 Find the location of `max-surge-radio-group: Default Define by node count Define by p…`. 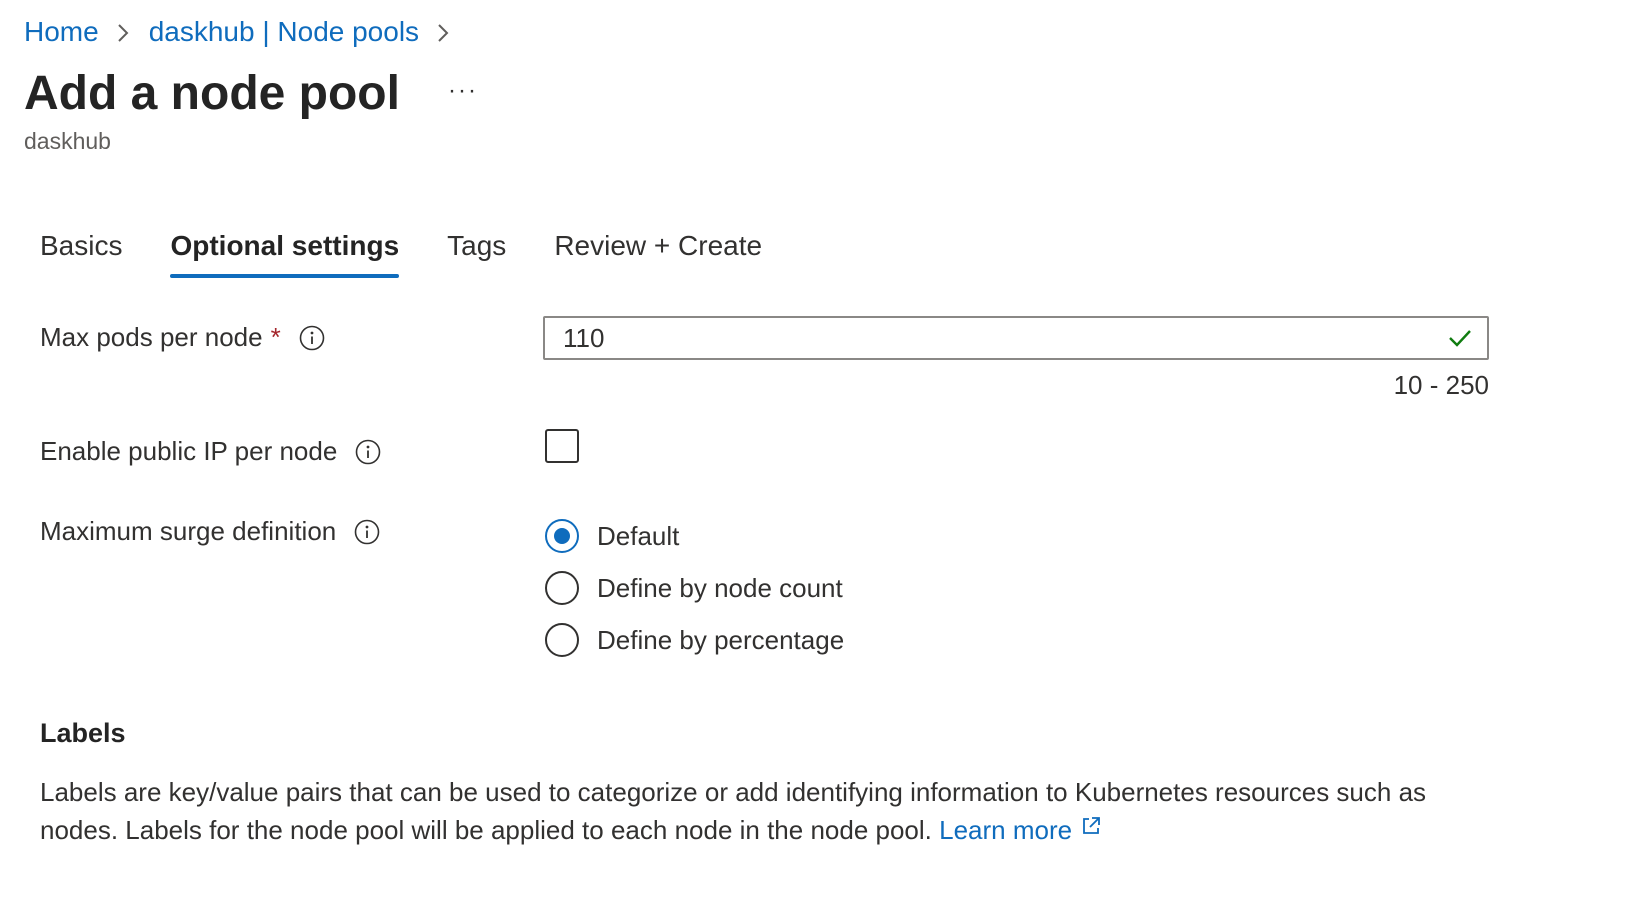

max-surge-radio-group: Default Define by node count Define by p… is located at coordinates (694, 588).